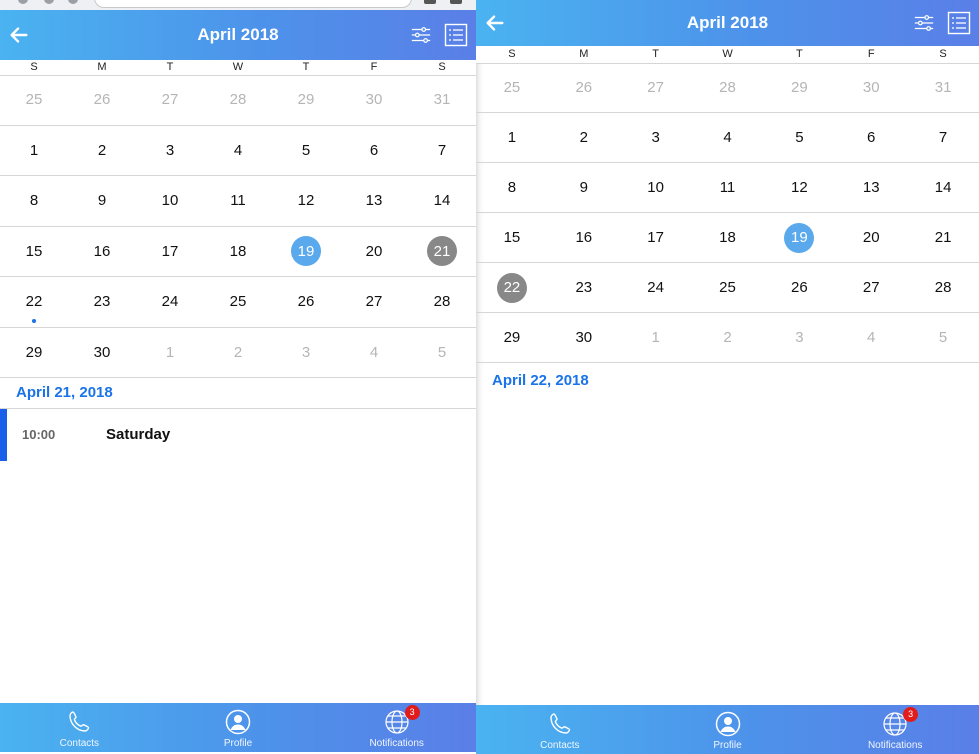 Image resolution: width=979 pixels, height=754 pixels. What do you see at coordinates (430, 2) in the screenshot?
I see `browser-share-icon` at bounding box center [430, 2].